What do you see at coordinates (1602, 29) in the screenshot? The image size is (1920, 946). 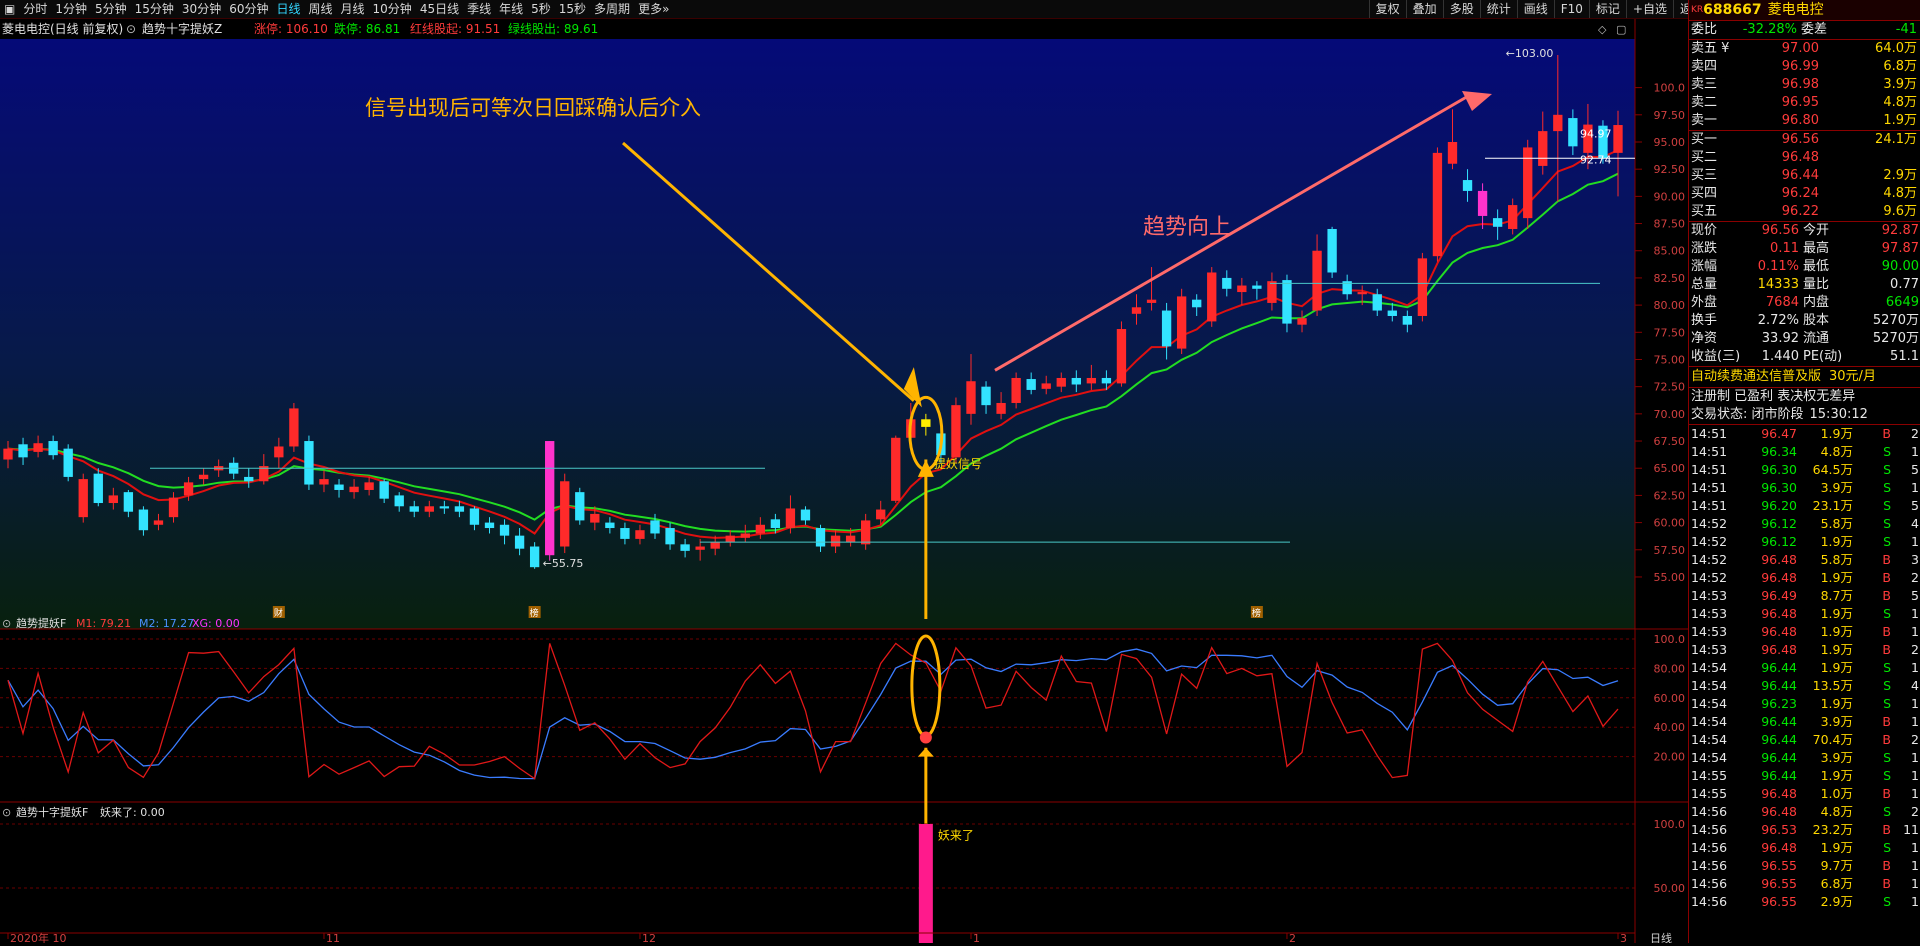 I see `diamond-icon: ◇` at bounding box center [1602, 29].